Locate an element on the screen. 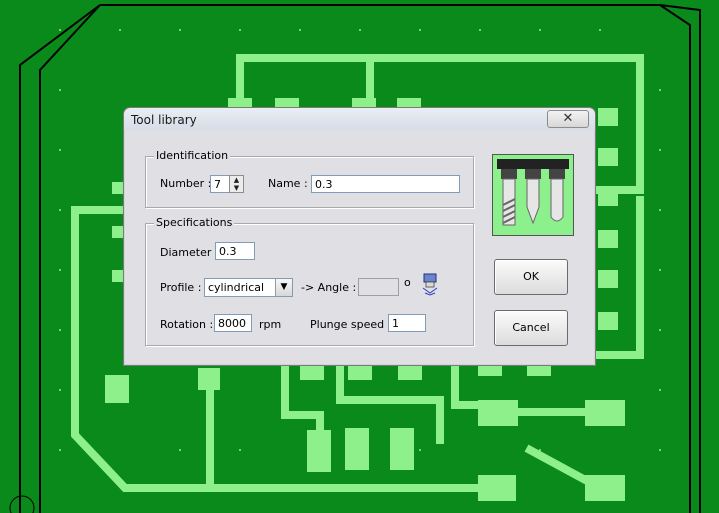  tool-profiles-icon is located at coordinates (533, 195).